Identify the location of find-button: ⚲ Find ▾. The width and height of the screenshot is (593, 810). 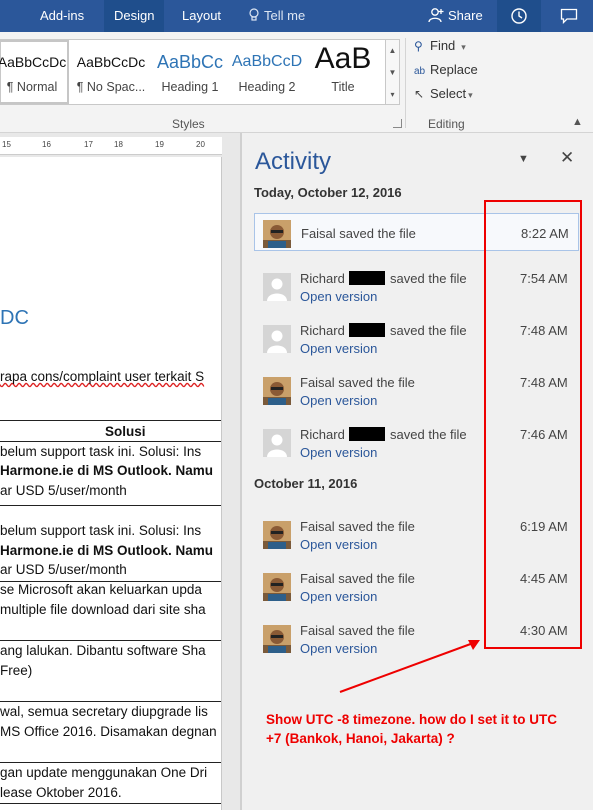
(440, 46).